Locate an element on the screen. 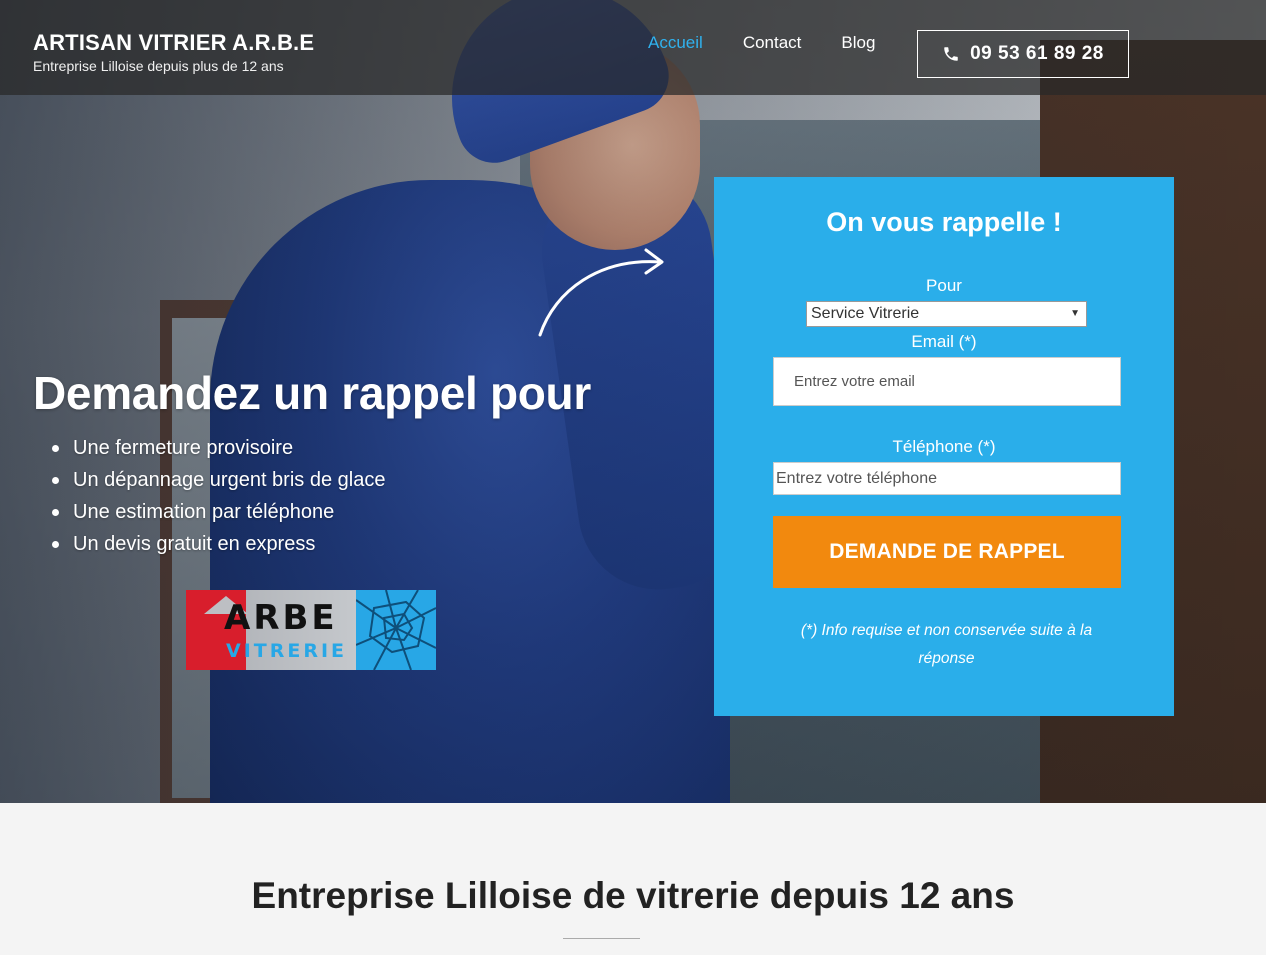 Image resolution: width=1266 pixels, height=955 pixels. service-select: Service Vitrerie ▼ is located at coordinates (946, 314).